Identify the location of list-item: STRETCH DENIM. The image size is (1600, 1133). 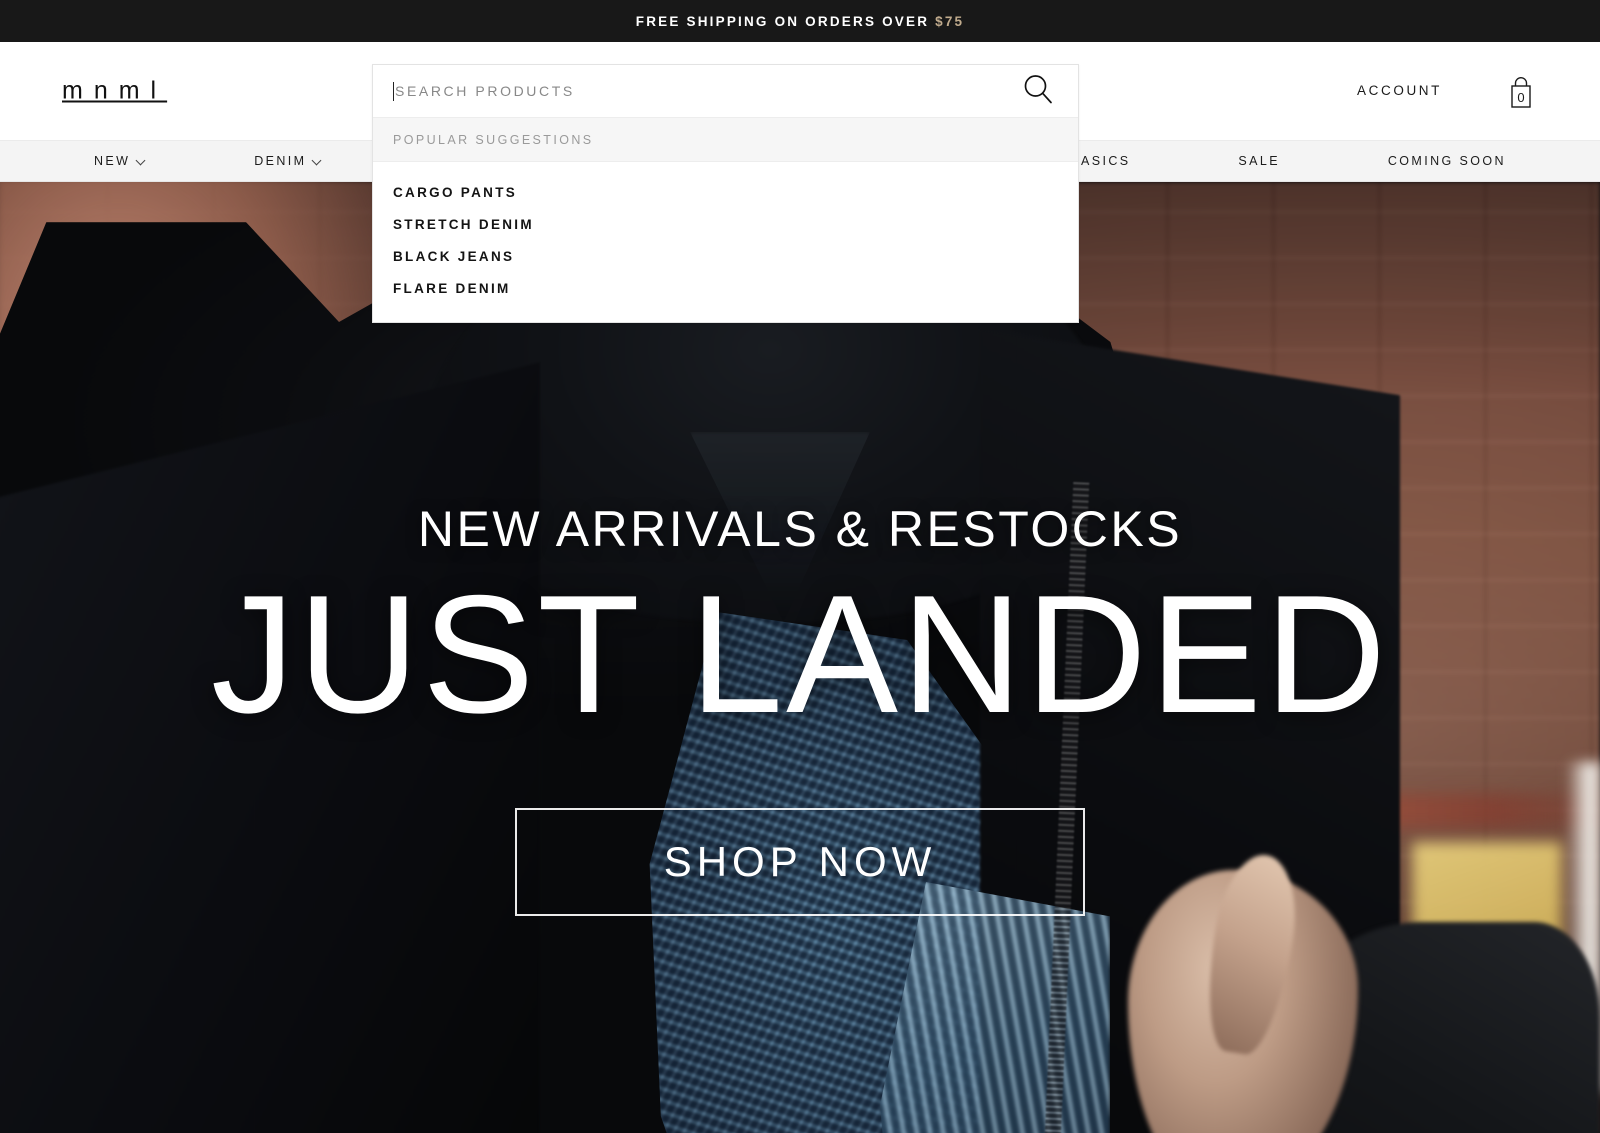
(725, 224).